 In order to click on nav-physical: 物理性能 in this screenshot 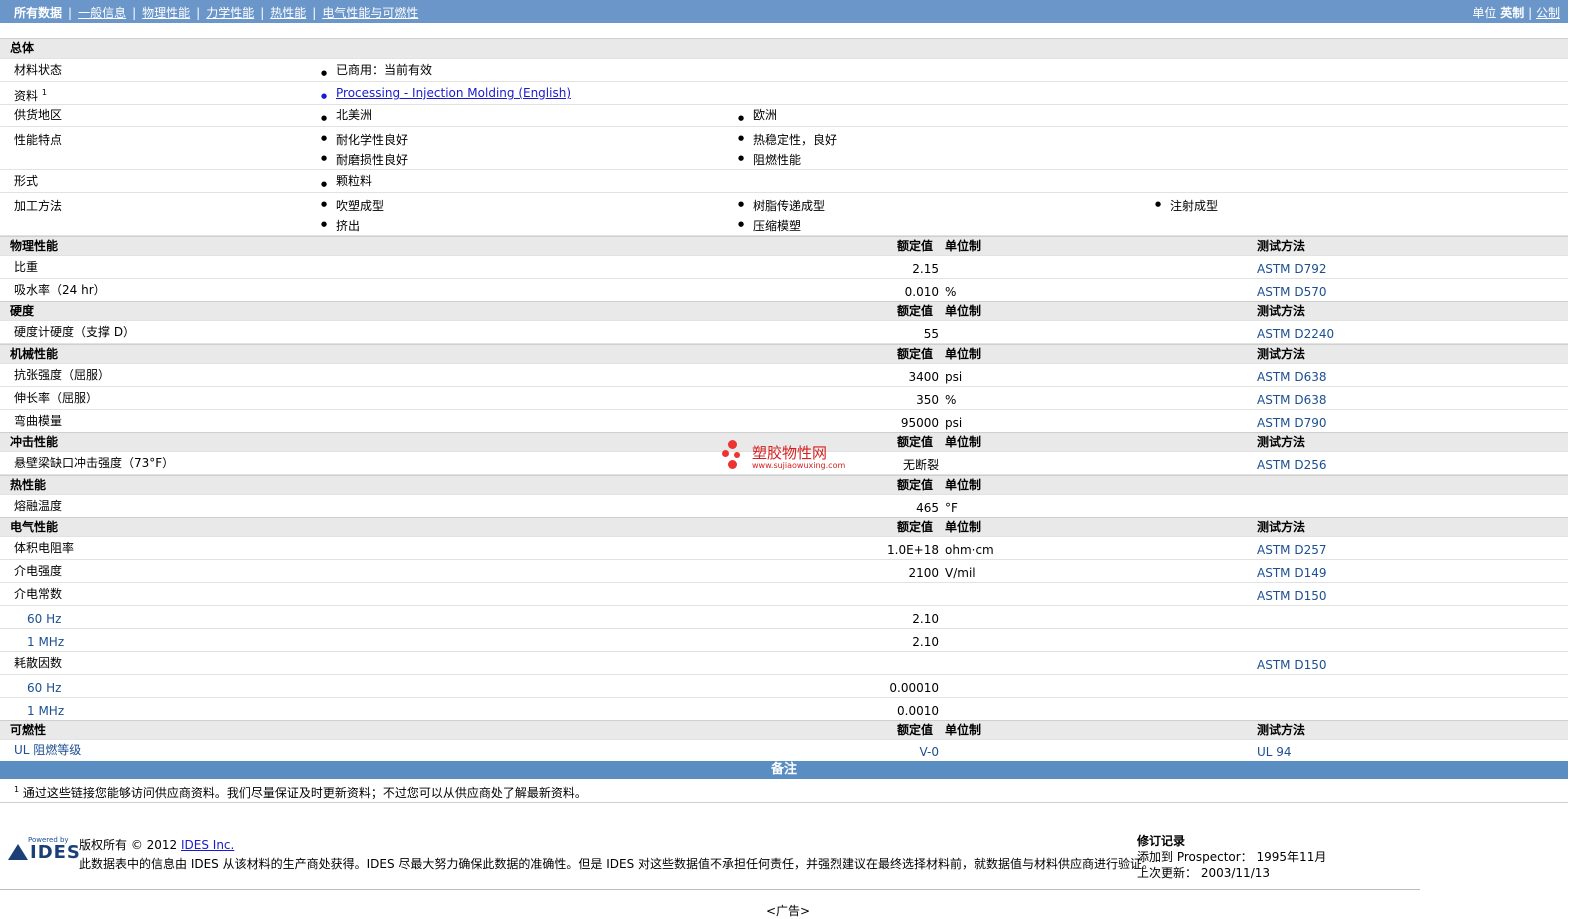, I will do `click(166, 13)`.